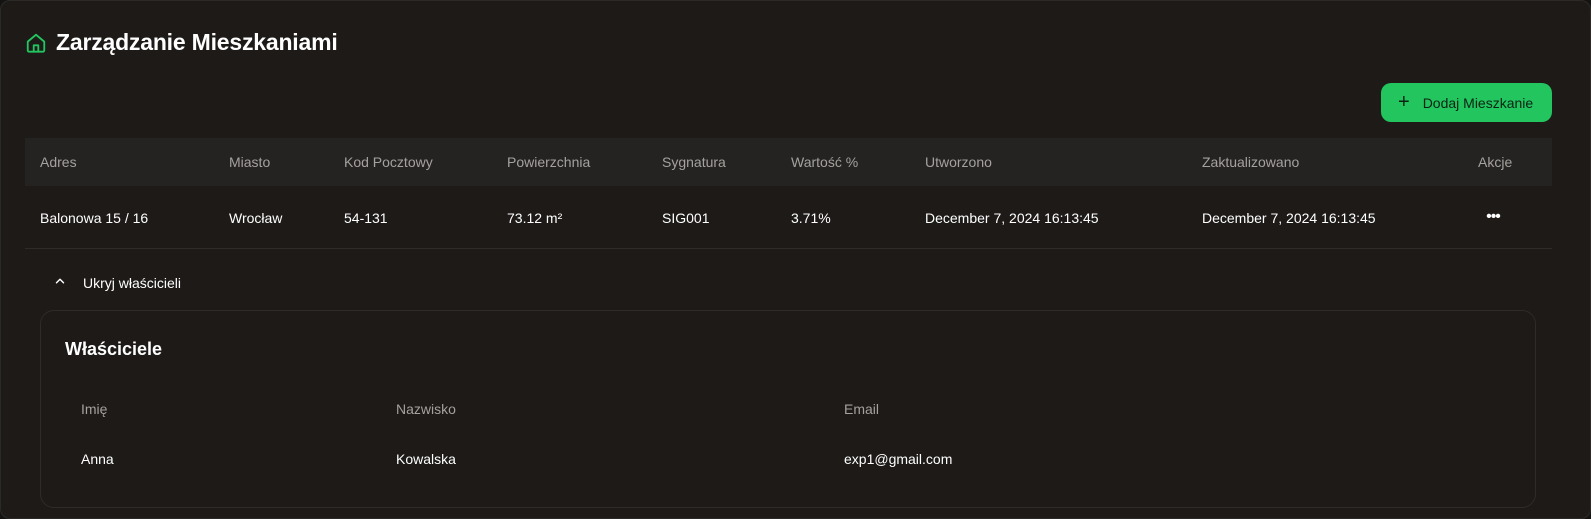 This screenshot has height=519, width=1591. I want to click on toggle-owners-label: Ukryj właścicieli, so click(132, 282).